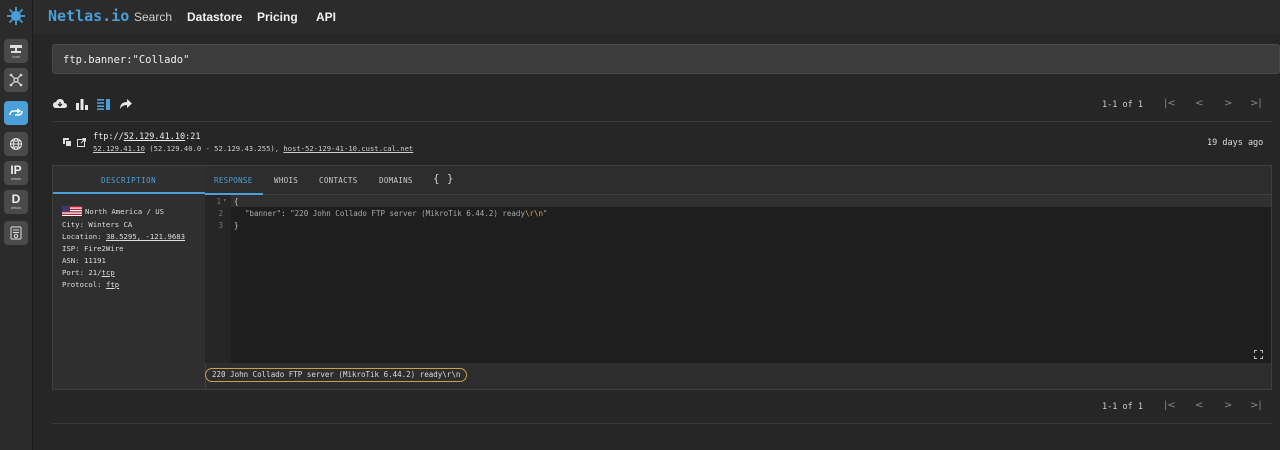 The width and height of the screenshot is (1280, 450). Describe the element at coordinates (214, 17) in the screenshot. I see `nav-datastore: Datastore` at that location.